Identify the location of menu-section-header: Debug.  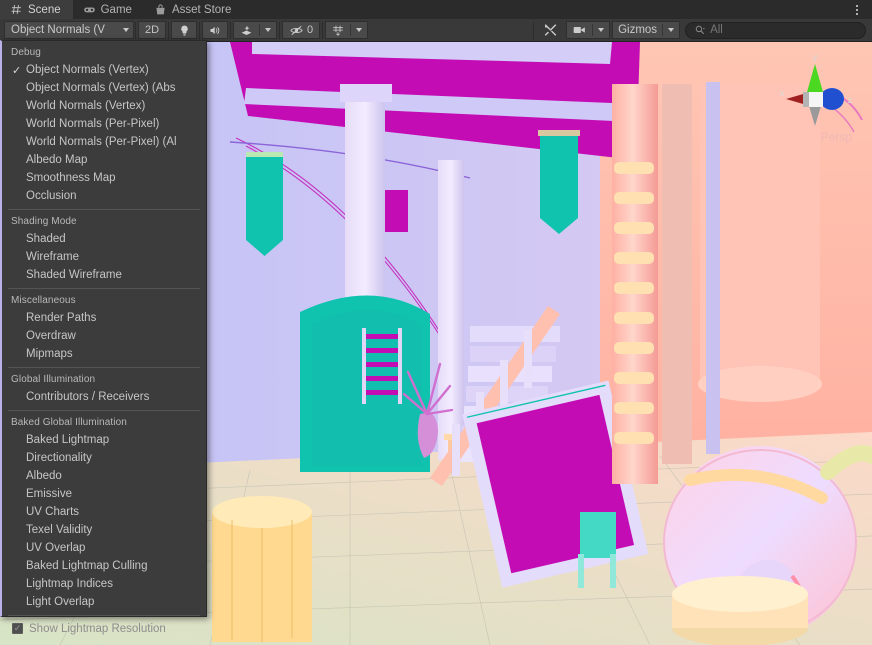
(26, 52).